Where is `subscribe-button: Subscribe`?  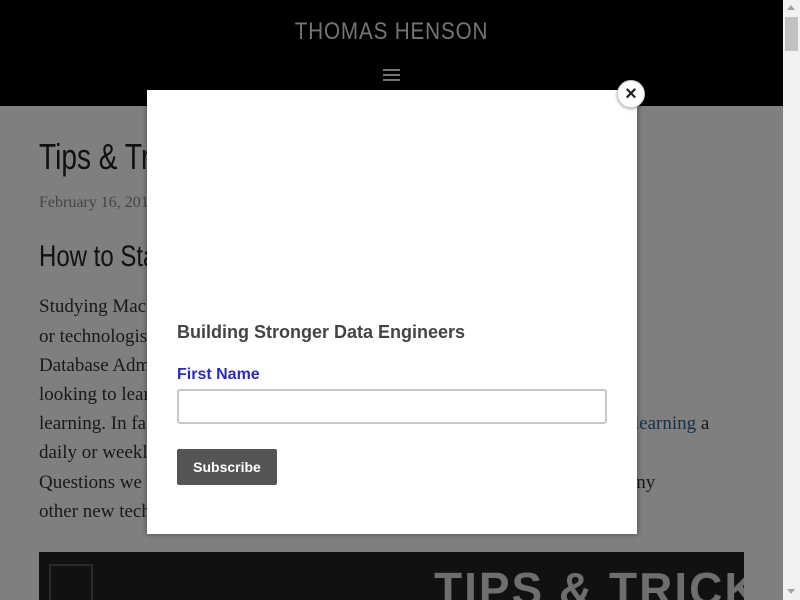
subscribe-button: Subscribe is located at coordinates (227, 467).